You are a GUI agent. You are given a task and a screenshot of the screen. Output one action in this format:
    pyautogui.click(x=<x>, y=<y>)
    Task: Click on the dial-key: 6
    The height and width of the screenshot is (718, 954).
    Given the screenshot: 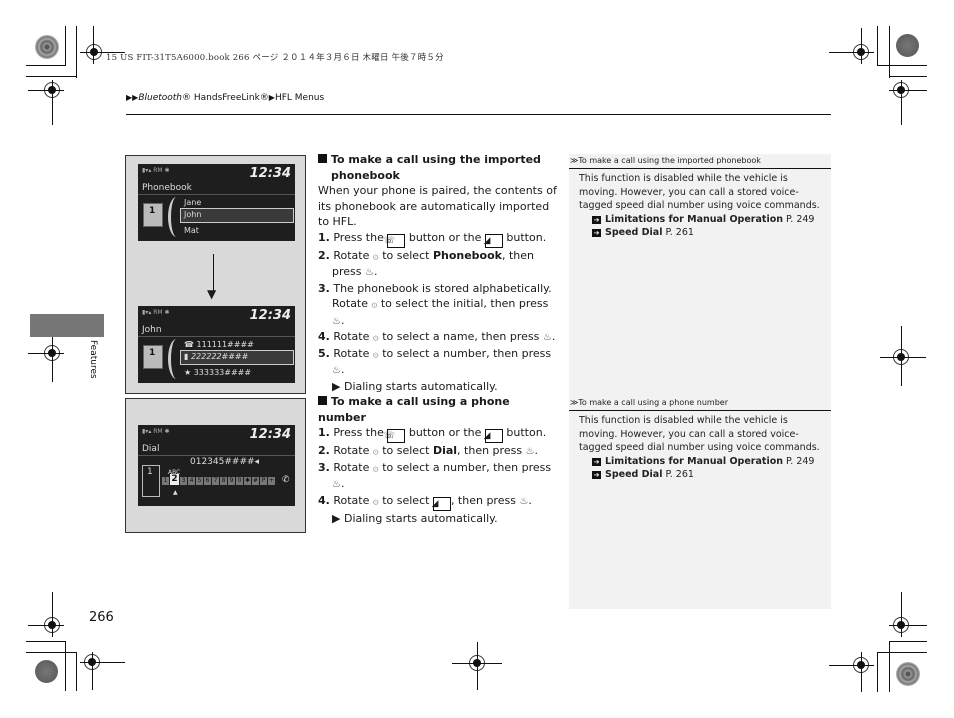 What is the action you would take?
    pyautogui.click(x=207, y=481)
    